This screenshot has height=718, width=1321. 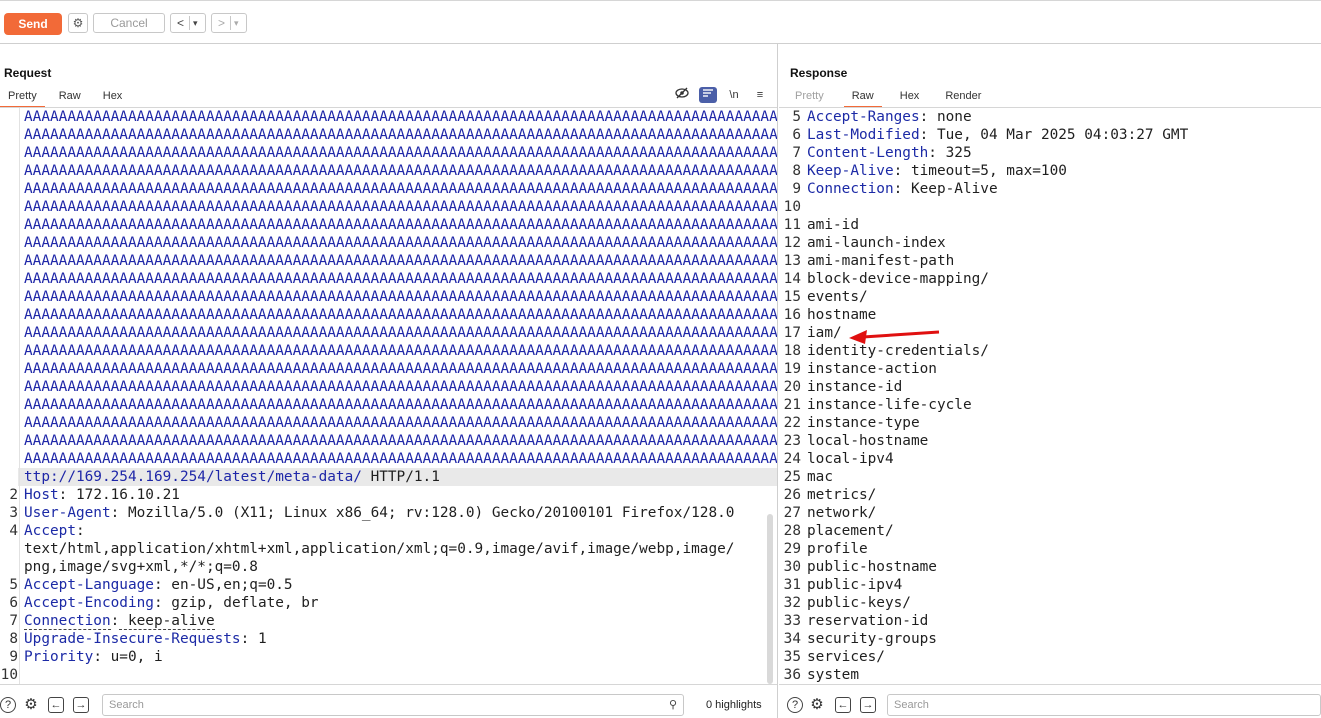 I want to click on request-search-input: Search ⚲, so click(x=393, y=705).